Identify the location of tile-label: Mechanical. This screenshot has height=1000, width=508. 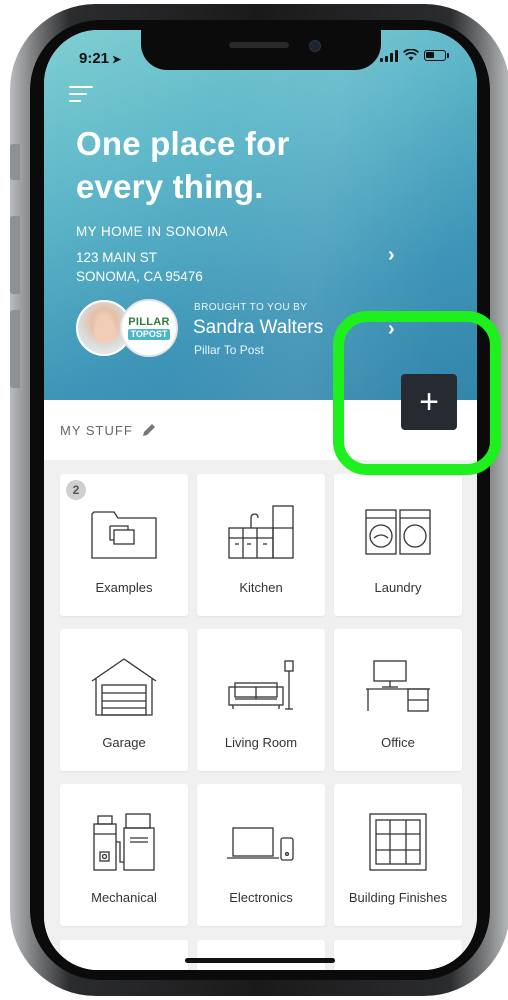
(124, 897).